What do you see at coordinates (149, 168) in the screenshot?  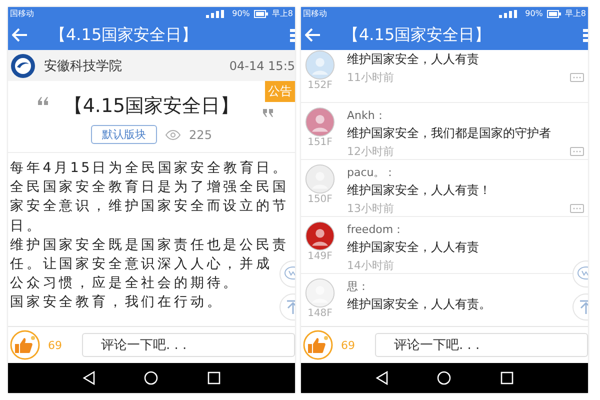 I see `body-text-line: 每年4月15日为全民国家安全教育日。` at bounding box center [149, 168].